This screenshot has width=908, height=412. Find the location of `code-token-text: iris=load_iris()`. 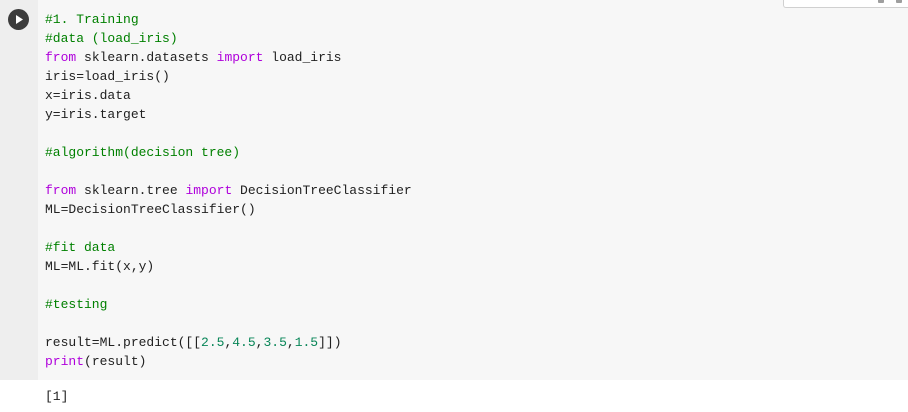

code-token-text: iris=load_iris() is located at coordinates (107, 76).